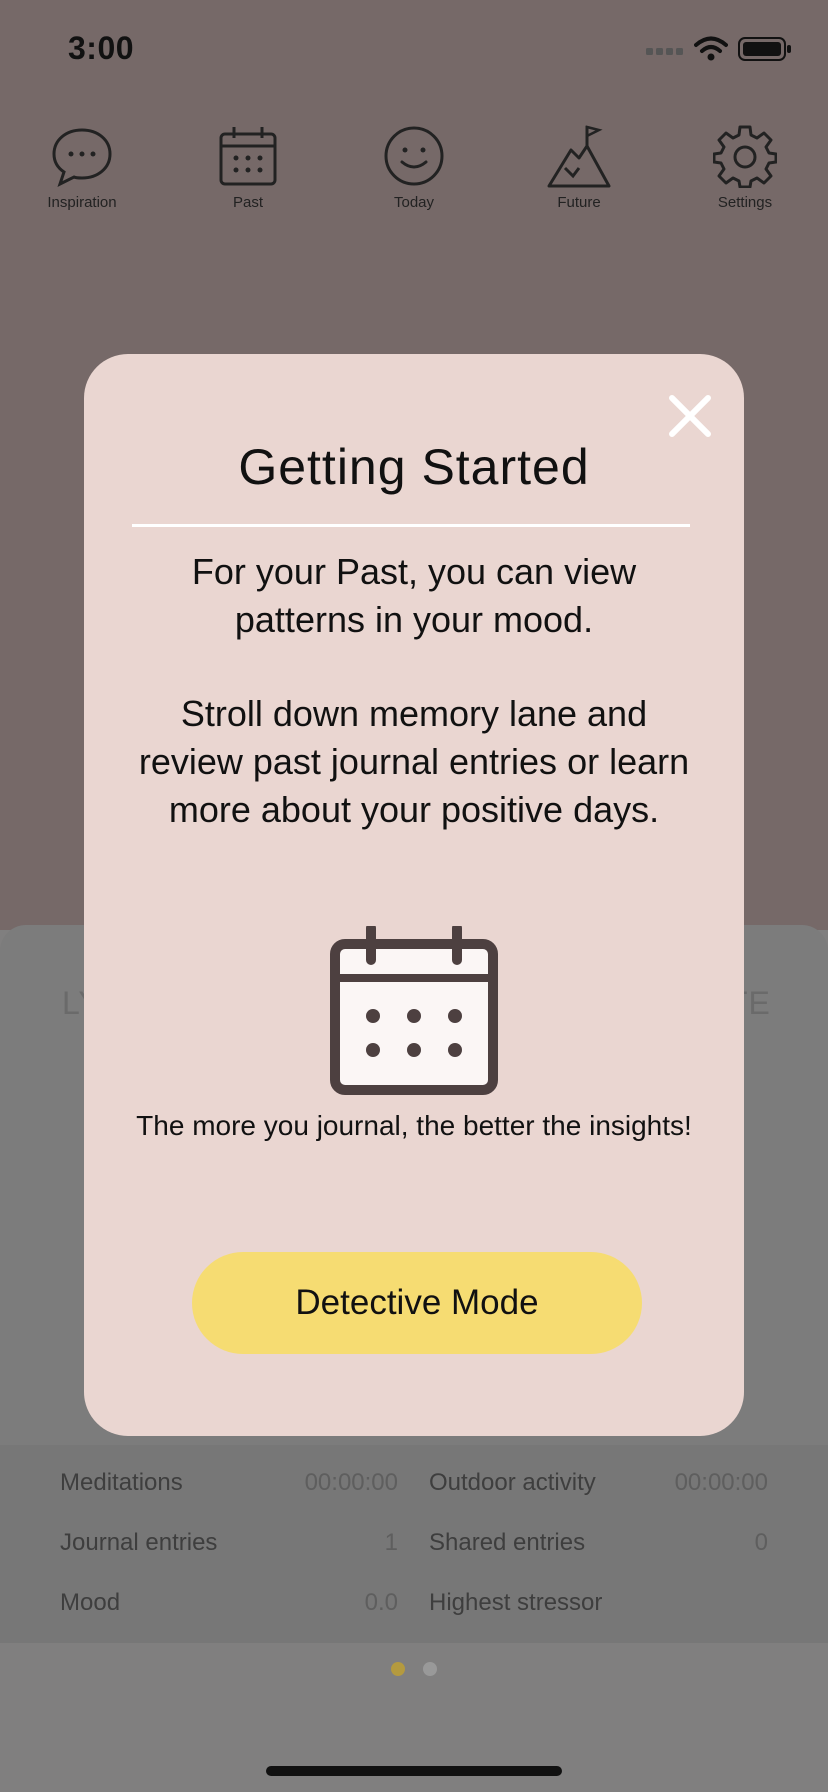 This screenshot has height=1792, width=828. What do you see at coordinates (414, 713) in the screenshot?
I see `paragraph-2-line-1: Stroll down memory lane and` at bounding box center [414, 713].